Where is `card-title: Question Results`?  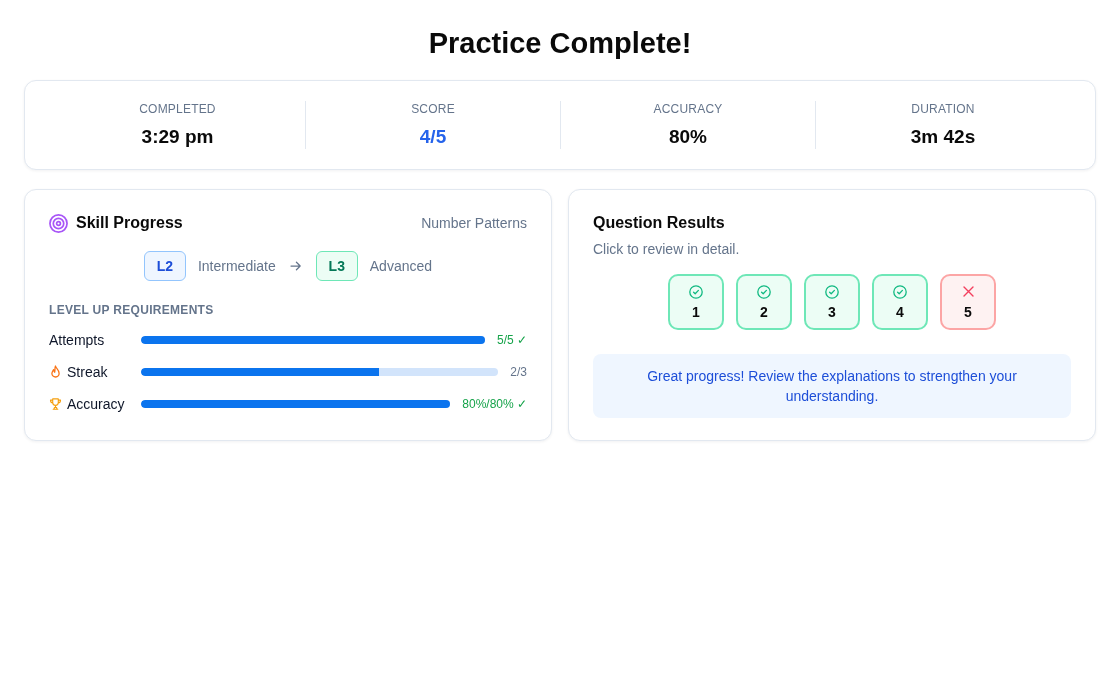 card-title: Question Results is located at coordinates (659, 223).